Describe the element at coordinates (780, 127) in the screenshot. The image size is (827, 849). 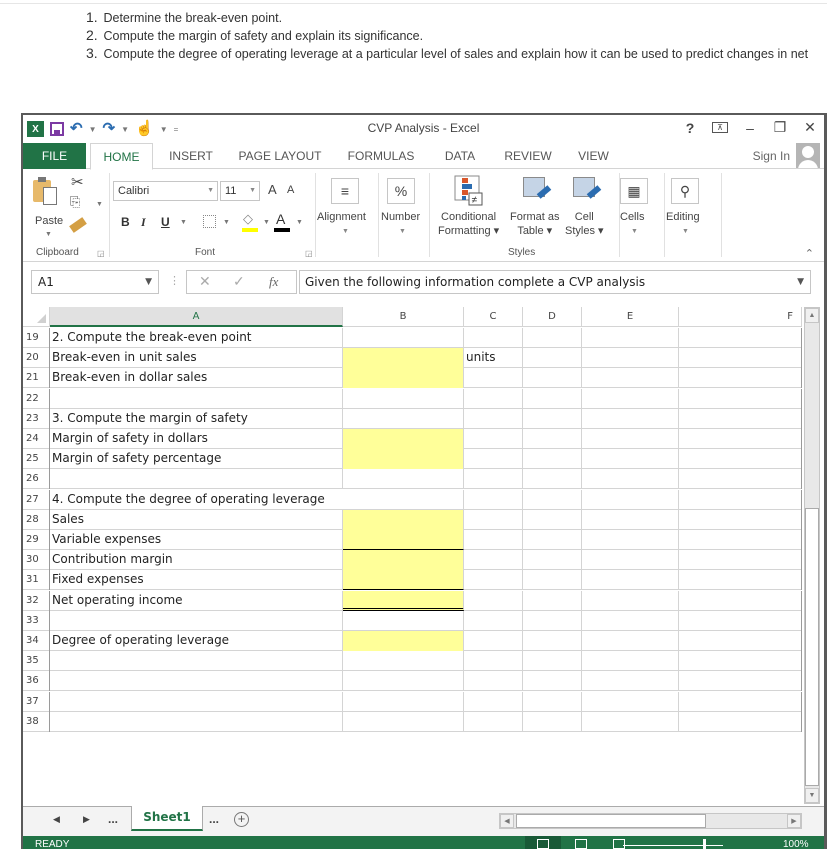
I see `restore-button: ❐` at that location.